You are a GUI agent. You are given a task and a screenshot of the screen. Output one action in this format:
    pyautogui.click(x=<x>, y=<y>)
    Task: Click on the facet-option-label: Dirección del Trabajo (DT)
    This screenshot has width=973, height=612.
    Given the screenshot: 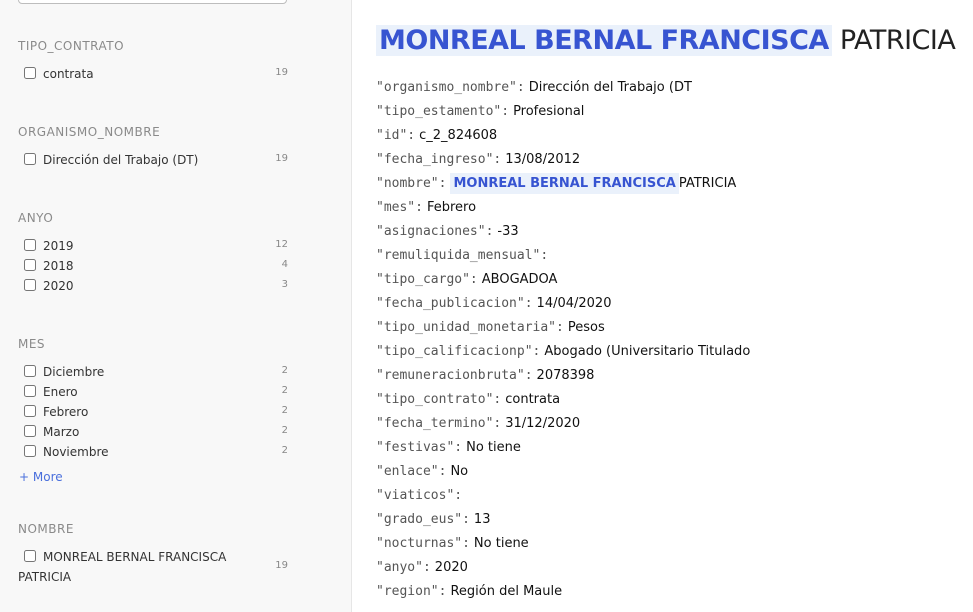 What is the action you would take?
    pyautogui.click(x=121, y=160)
    